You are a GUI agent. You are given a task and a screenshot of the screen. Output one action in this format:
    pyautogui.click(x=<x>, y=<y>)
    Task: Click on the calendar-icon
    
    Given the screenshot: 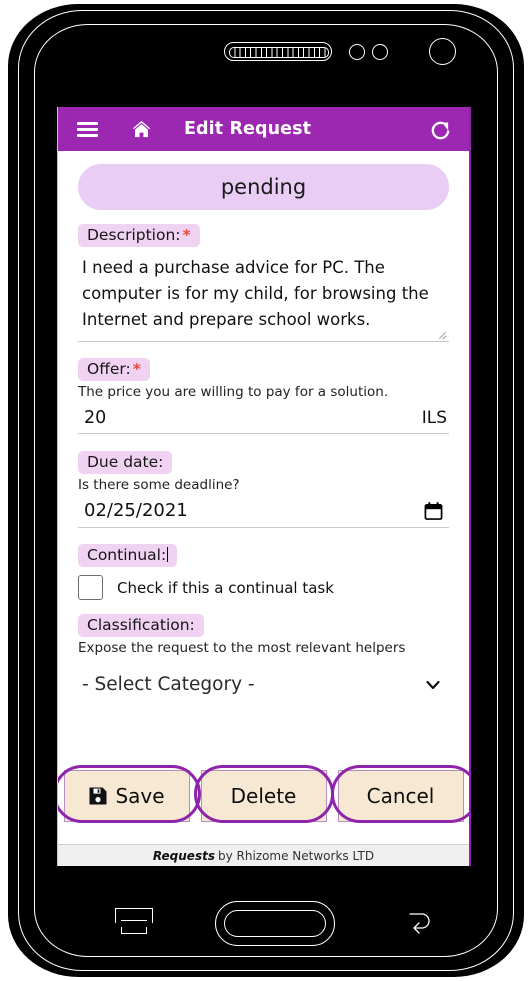 What is the action you would take?
    pyautogui.click(x=433, y=511)
    